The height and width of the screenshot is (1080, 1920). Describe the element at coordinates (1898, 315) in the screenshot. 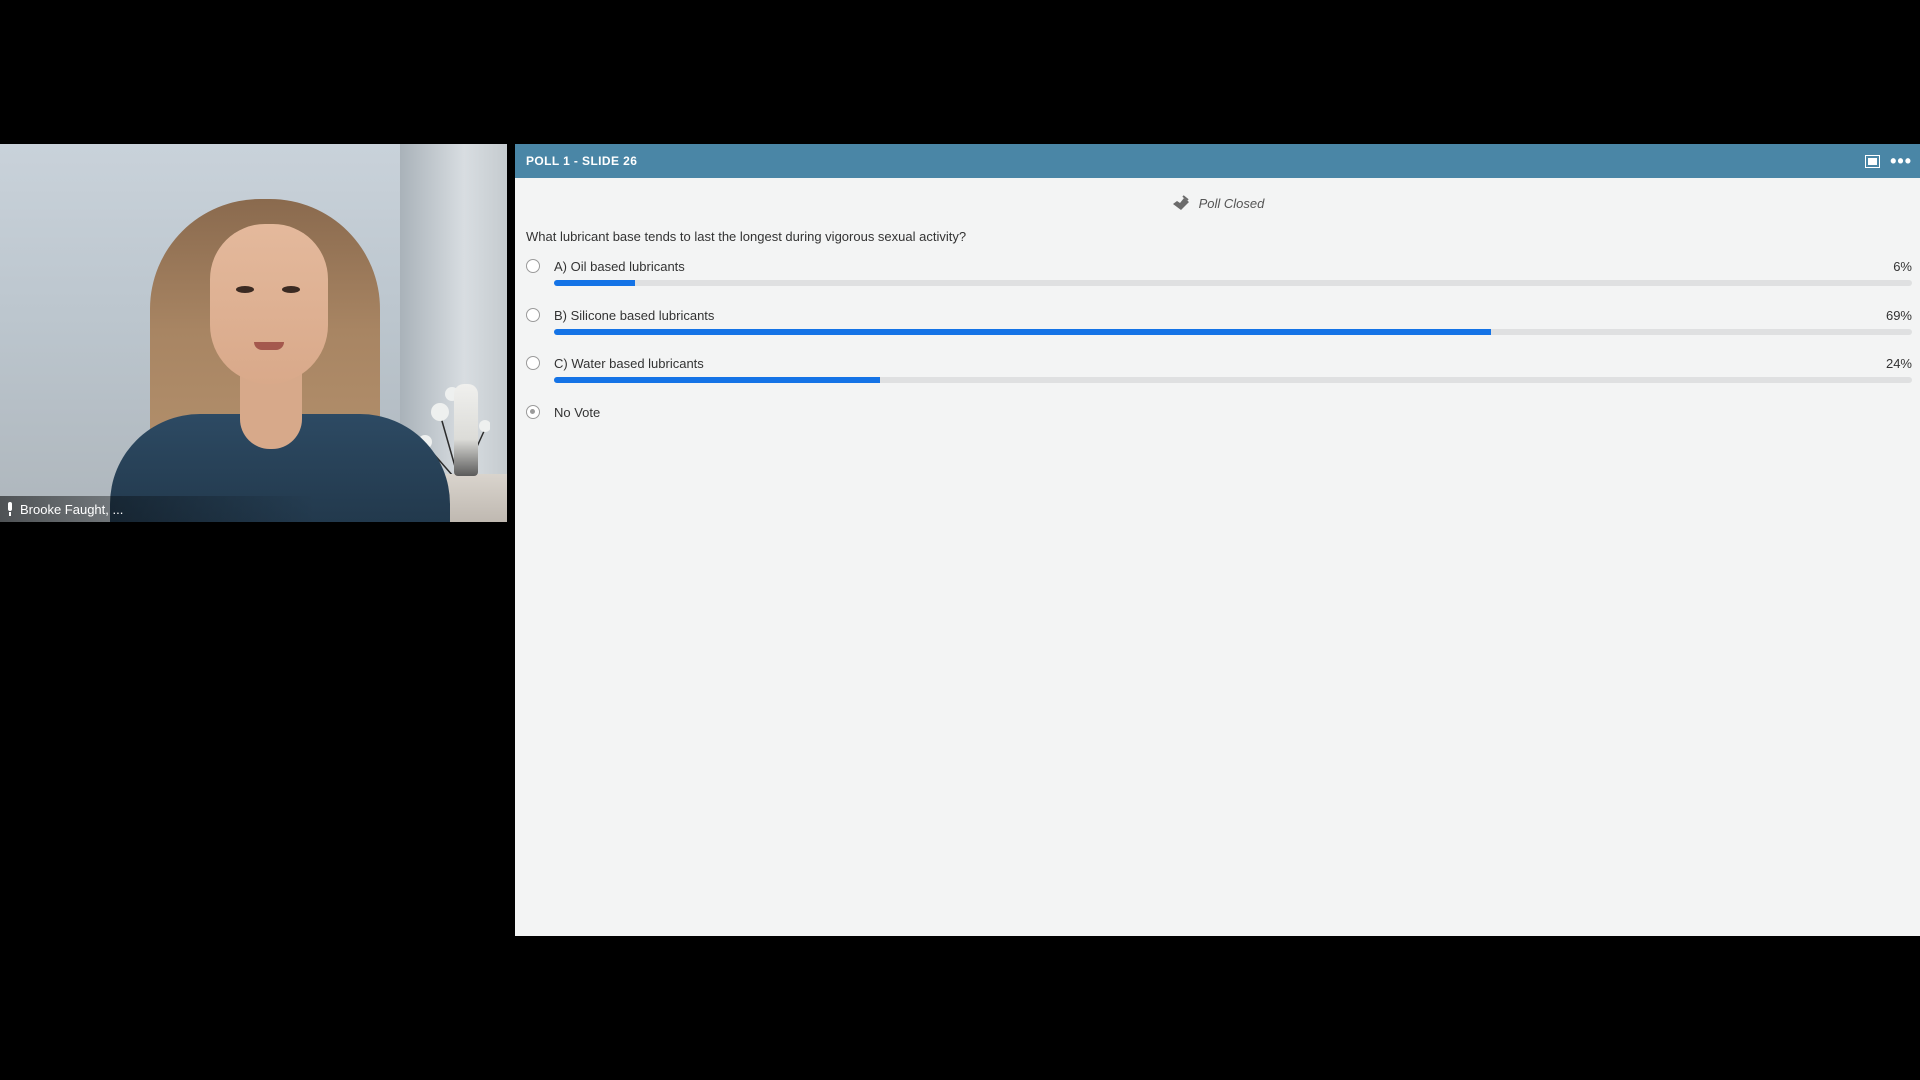

I see `answer-percent: 69%` at that location.